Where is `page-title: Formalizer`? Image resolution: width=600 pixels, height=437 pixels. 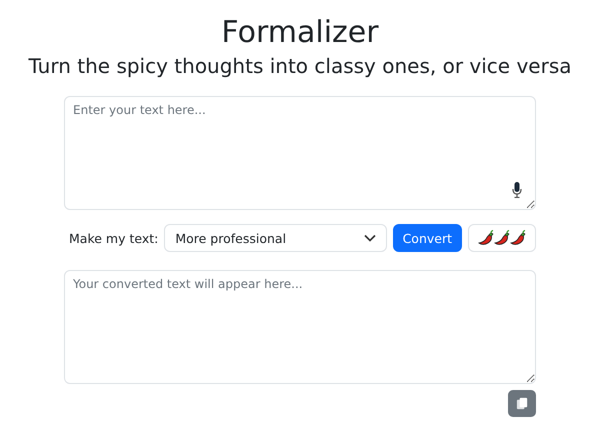
page-title: Formalizer is located at coordinates (300, 33).